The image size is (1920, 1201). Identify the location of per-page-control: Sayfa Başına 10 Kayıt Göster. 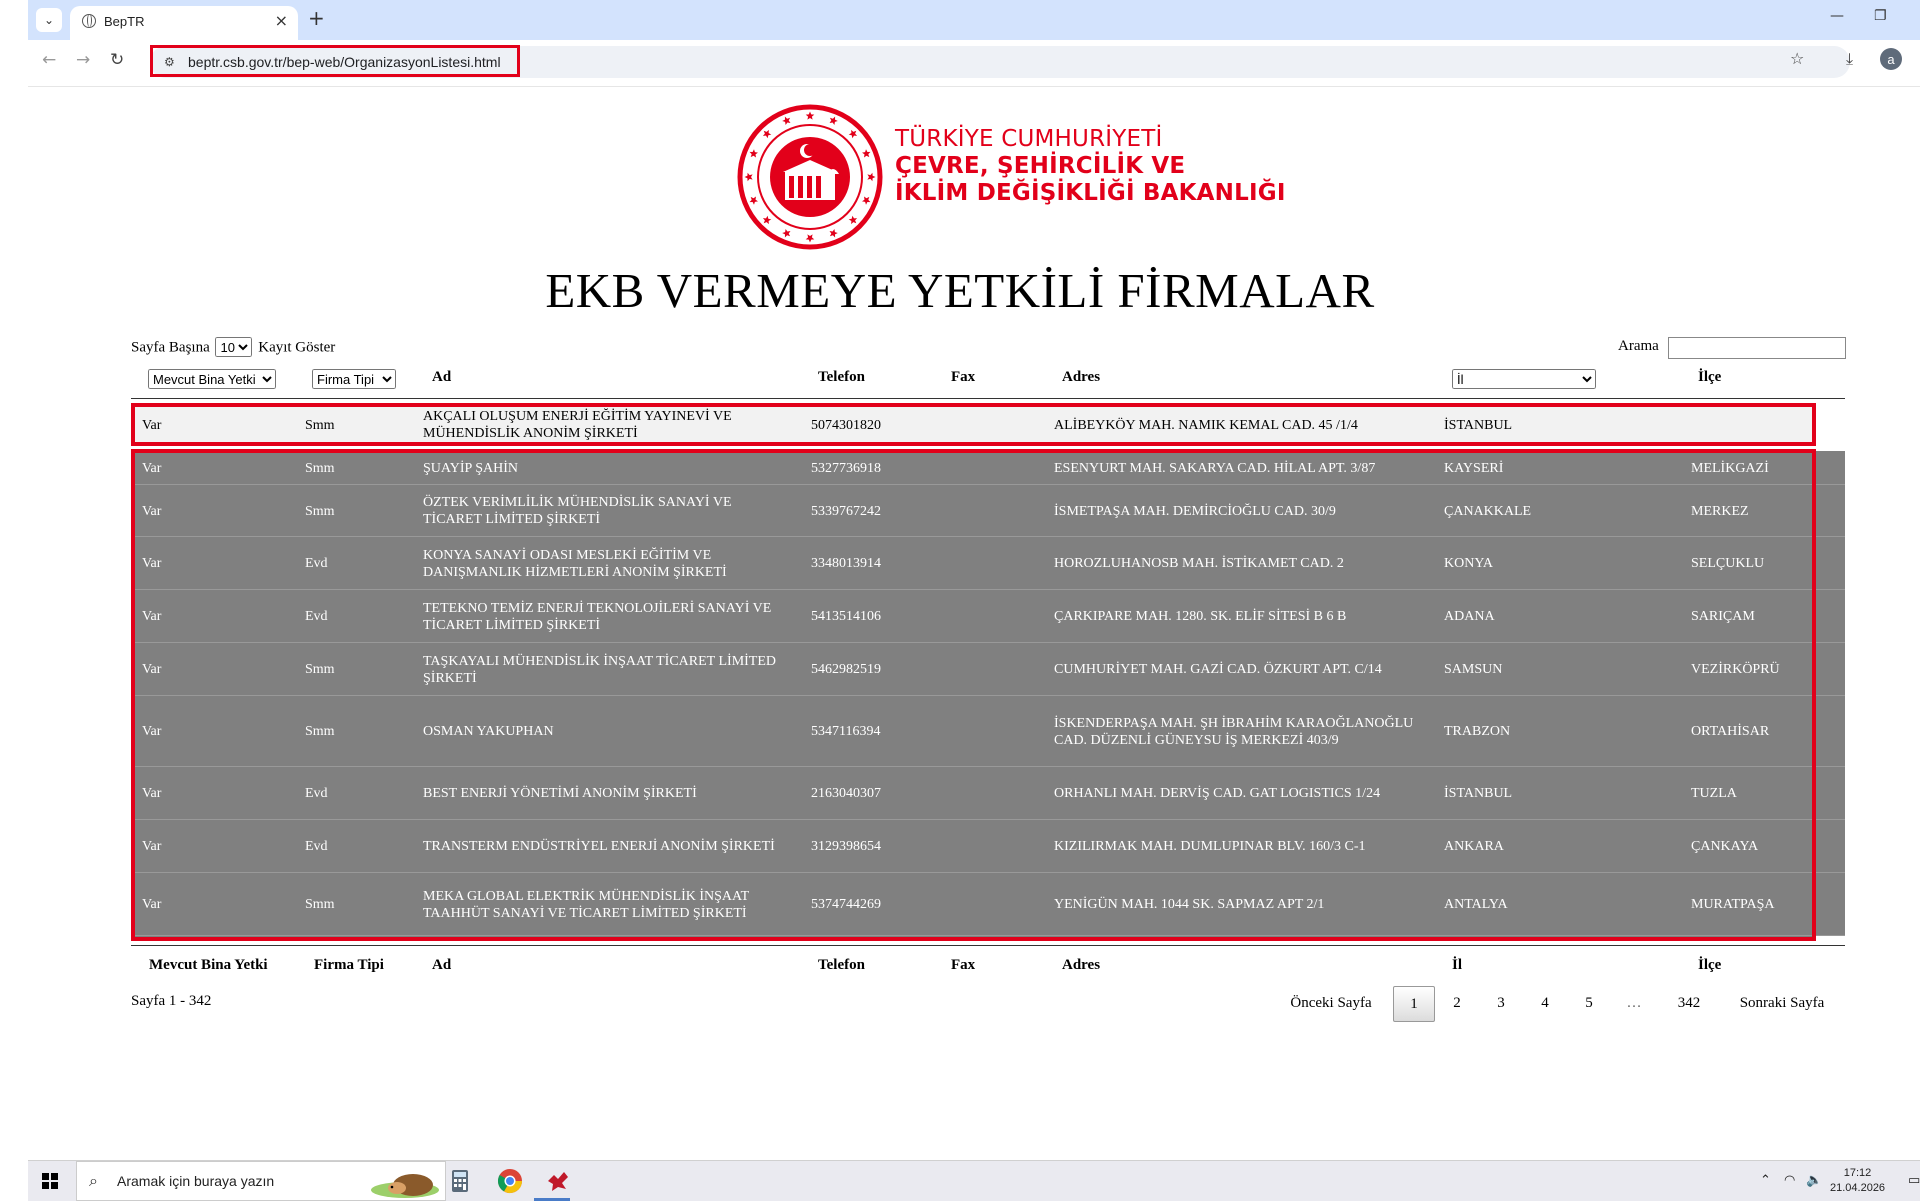
(233, 347).